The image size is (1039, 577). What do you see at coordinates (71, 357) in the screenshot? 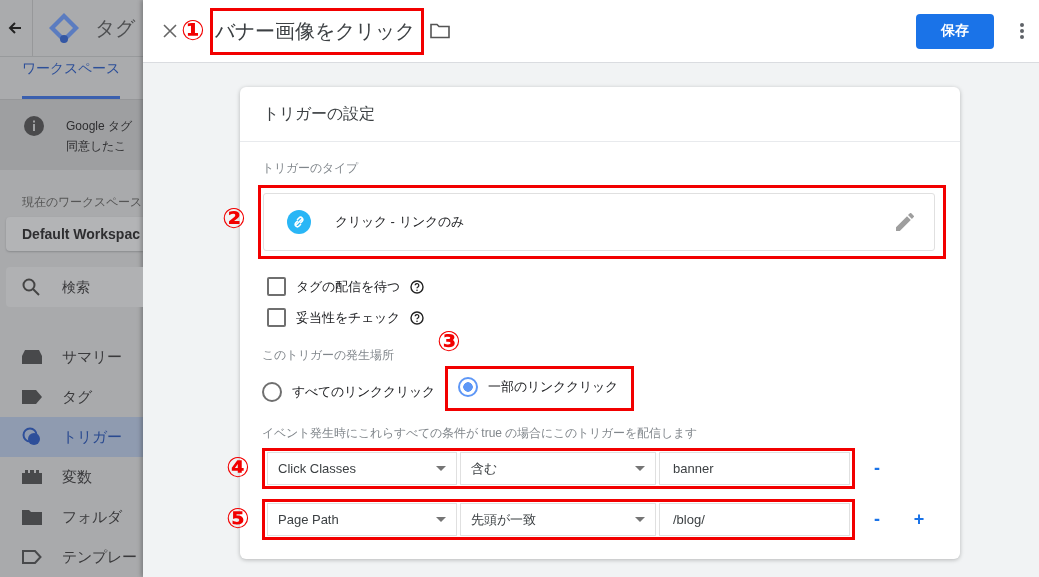
I see `nav-item: サマリー` at bounding box center [71, 357].